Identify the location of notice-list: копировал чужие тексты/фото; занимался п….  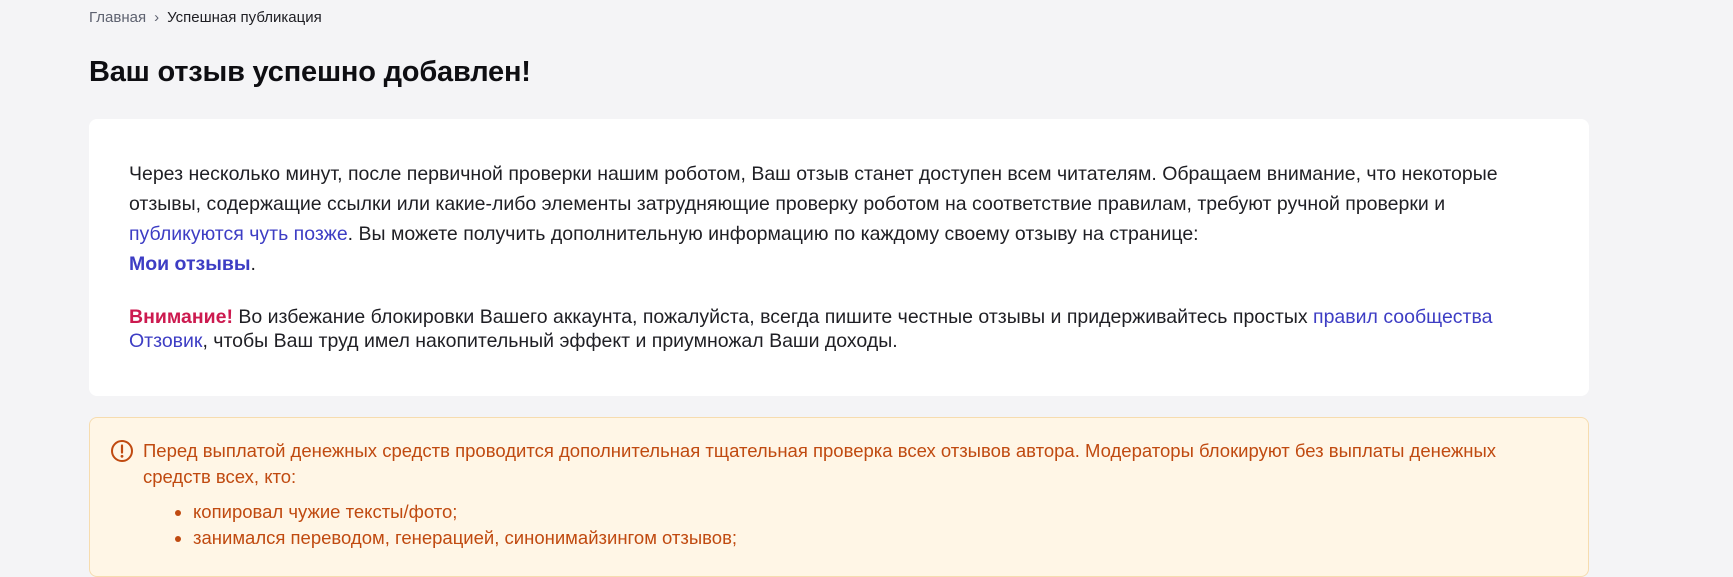
(440, 525).